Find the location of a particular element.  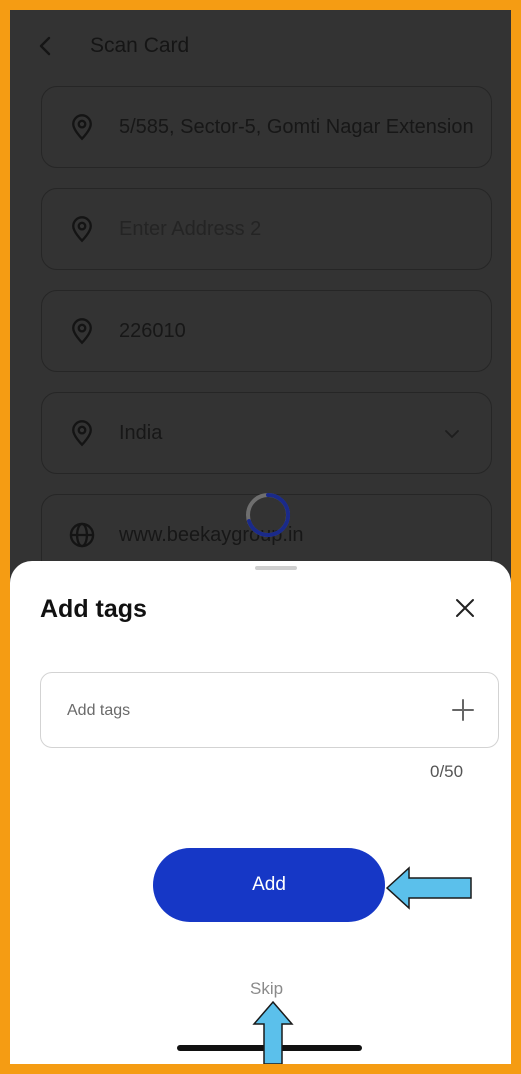

address-line-1-value: 5/585, Sector-5, Gomti Nagar Extension is located at coordinates (296, 127).